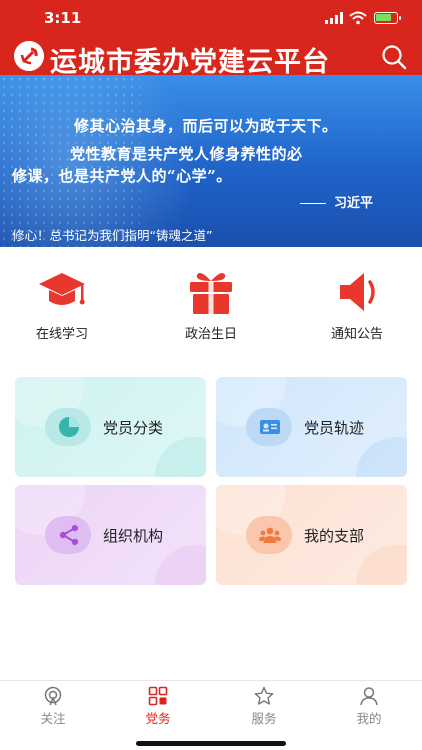 The width and height of the screenshot is (422, 750). What do you see at coordinates (133, 428) in the screenshot?
I see `card-label: 党员分类` at bounding box center [133, 428].